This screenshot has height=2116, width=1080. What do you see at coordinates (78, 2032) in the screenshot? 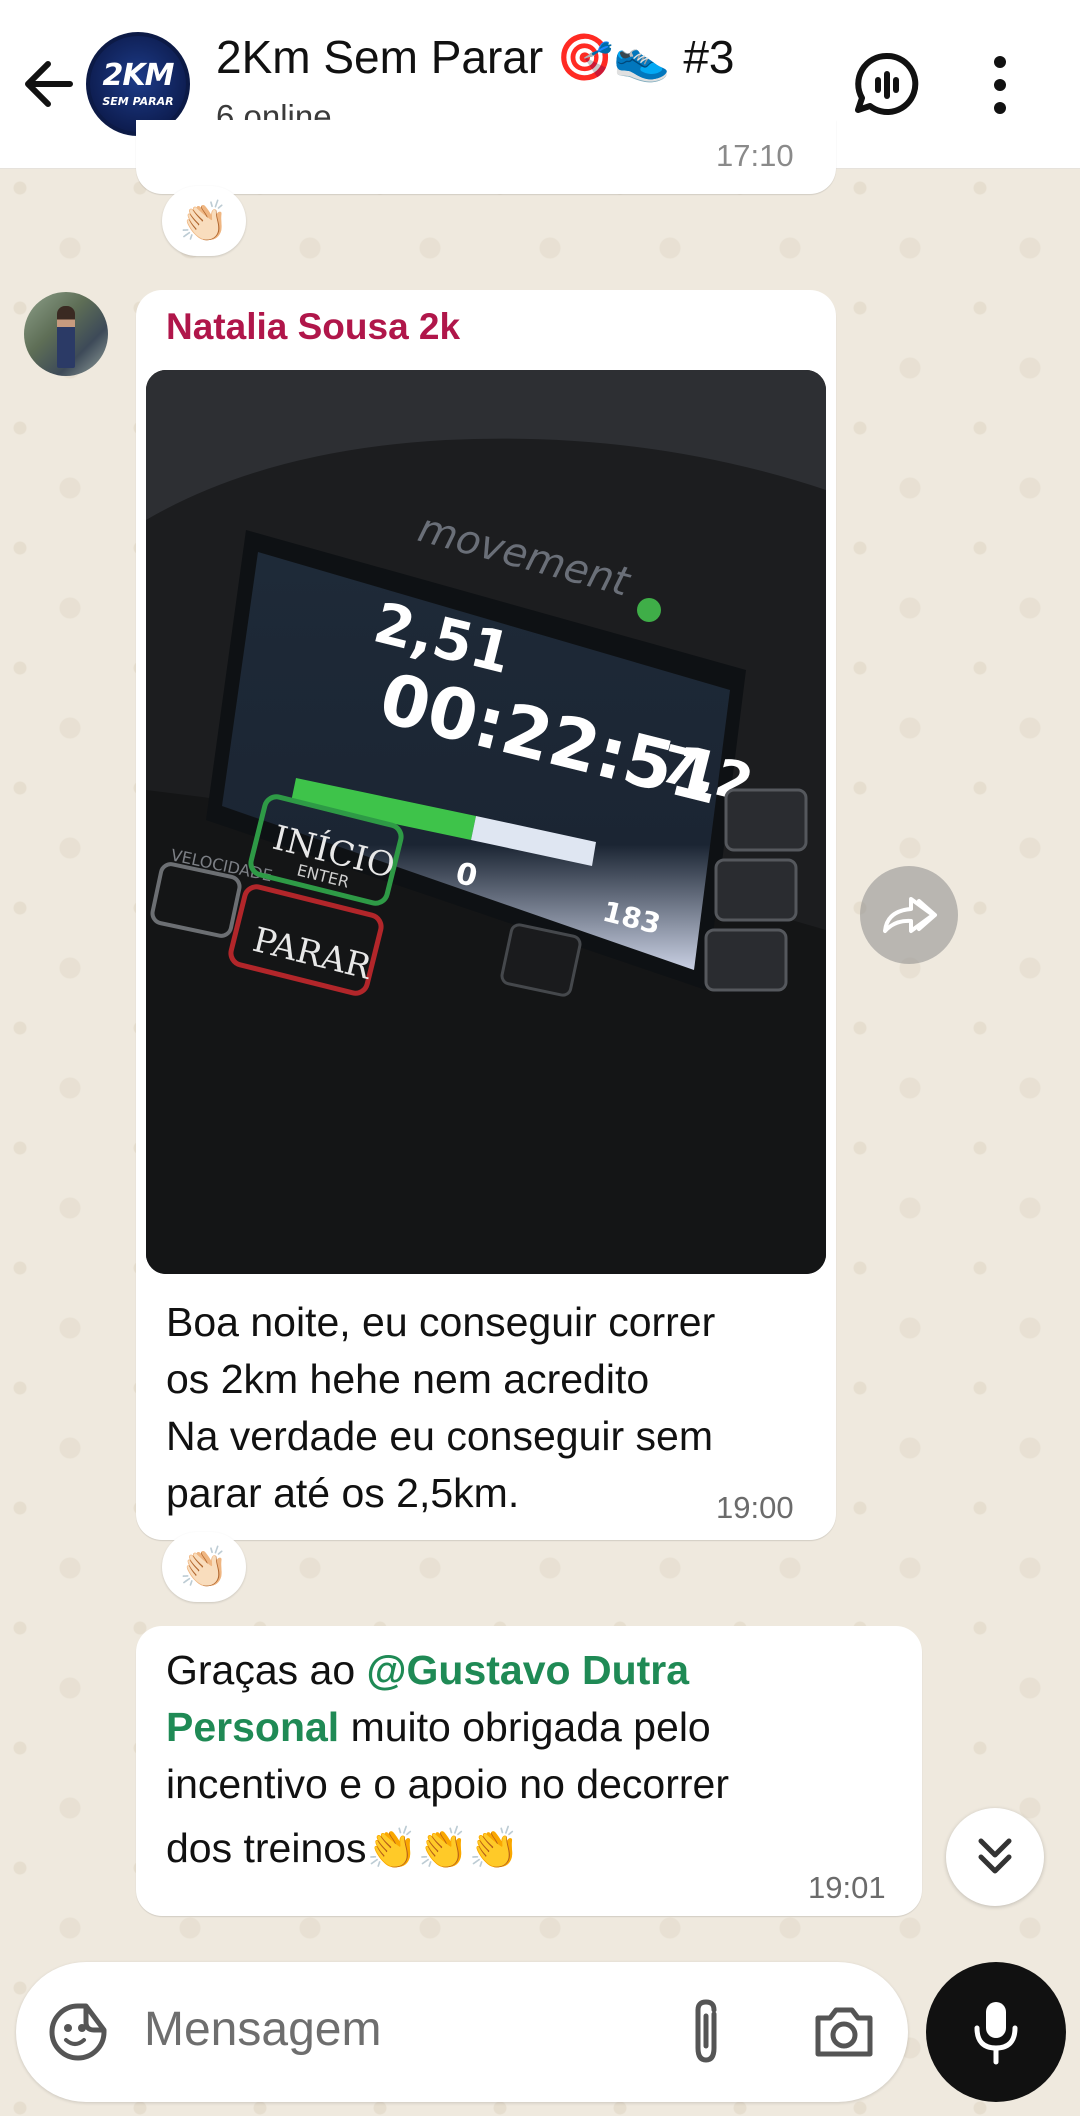
I see `sticker-icon` at bounding box center [78, 2032].